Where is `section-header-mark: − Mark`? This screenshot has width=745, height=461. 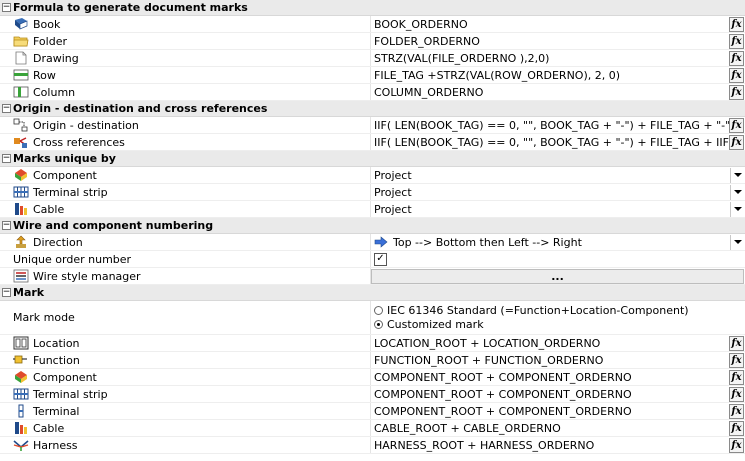
section-header-mark: − Mark is located at coordinates (372, 293).